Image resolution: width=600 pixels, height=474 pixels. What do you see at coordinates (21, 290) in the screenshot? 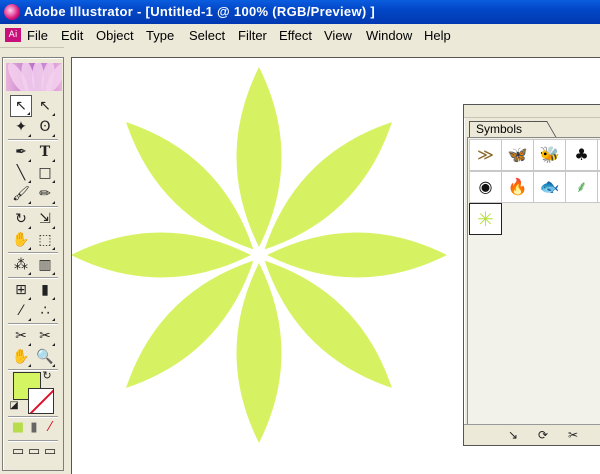
I see `mesh-tool-icon: ⊞` at bounding box center [21, 290].